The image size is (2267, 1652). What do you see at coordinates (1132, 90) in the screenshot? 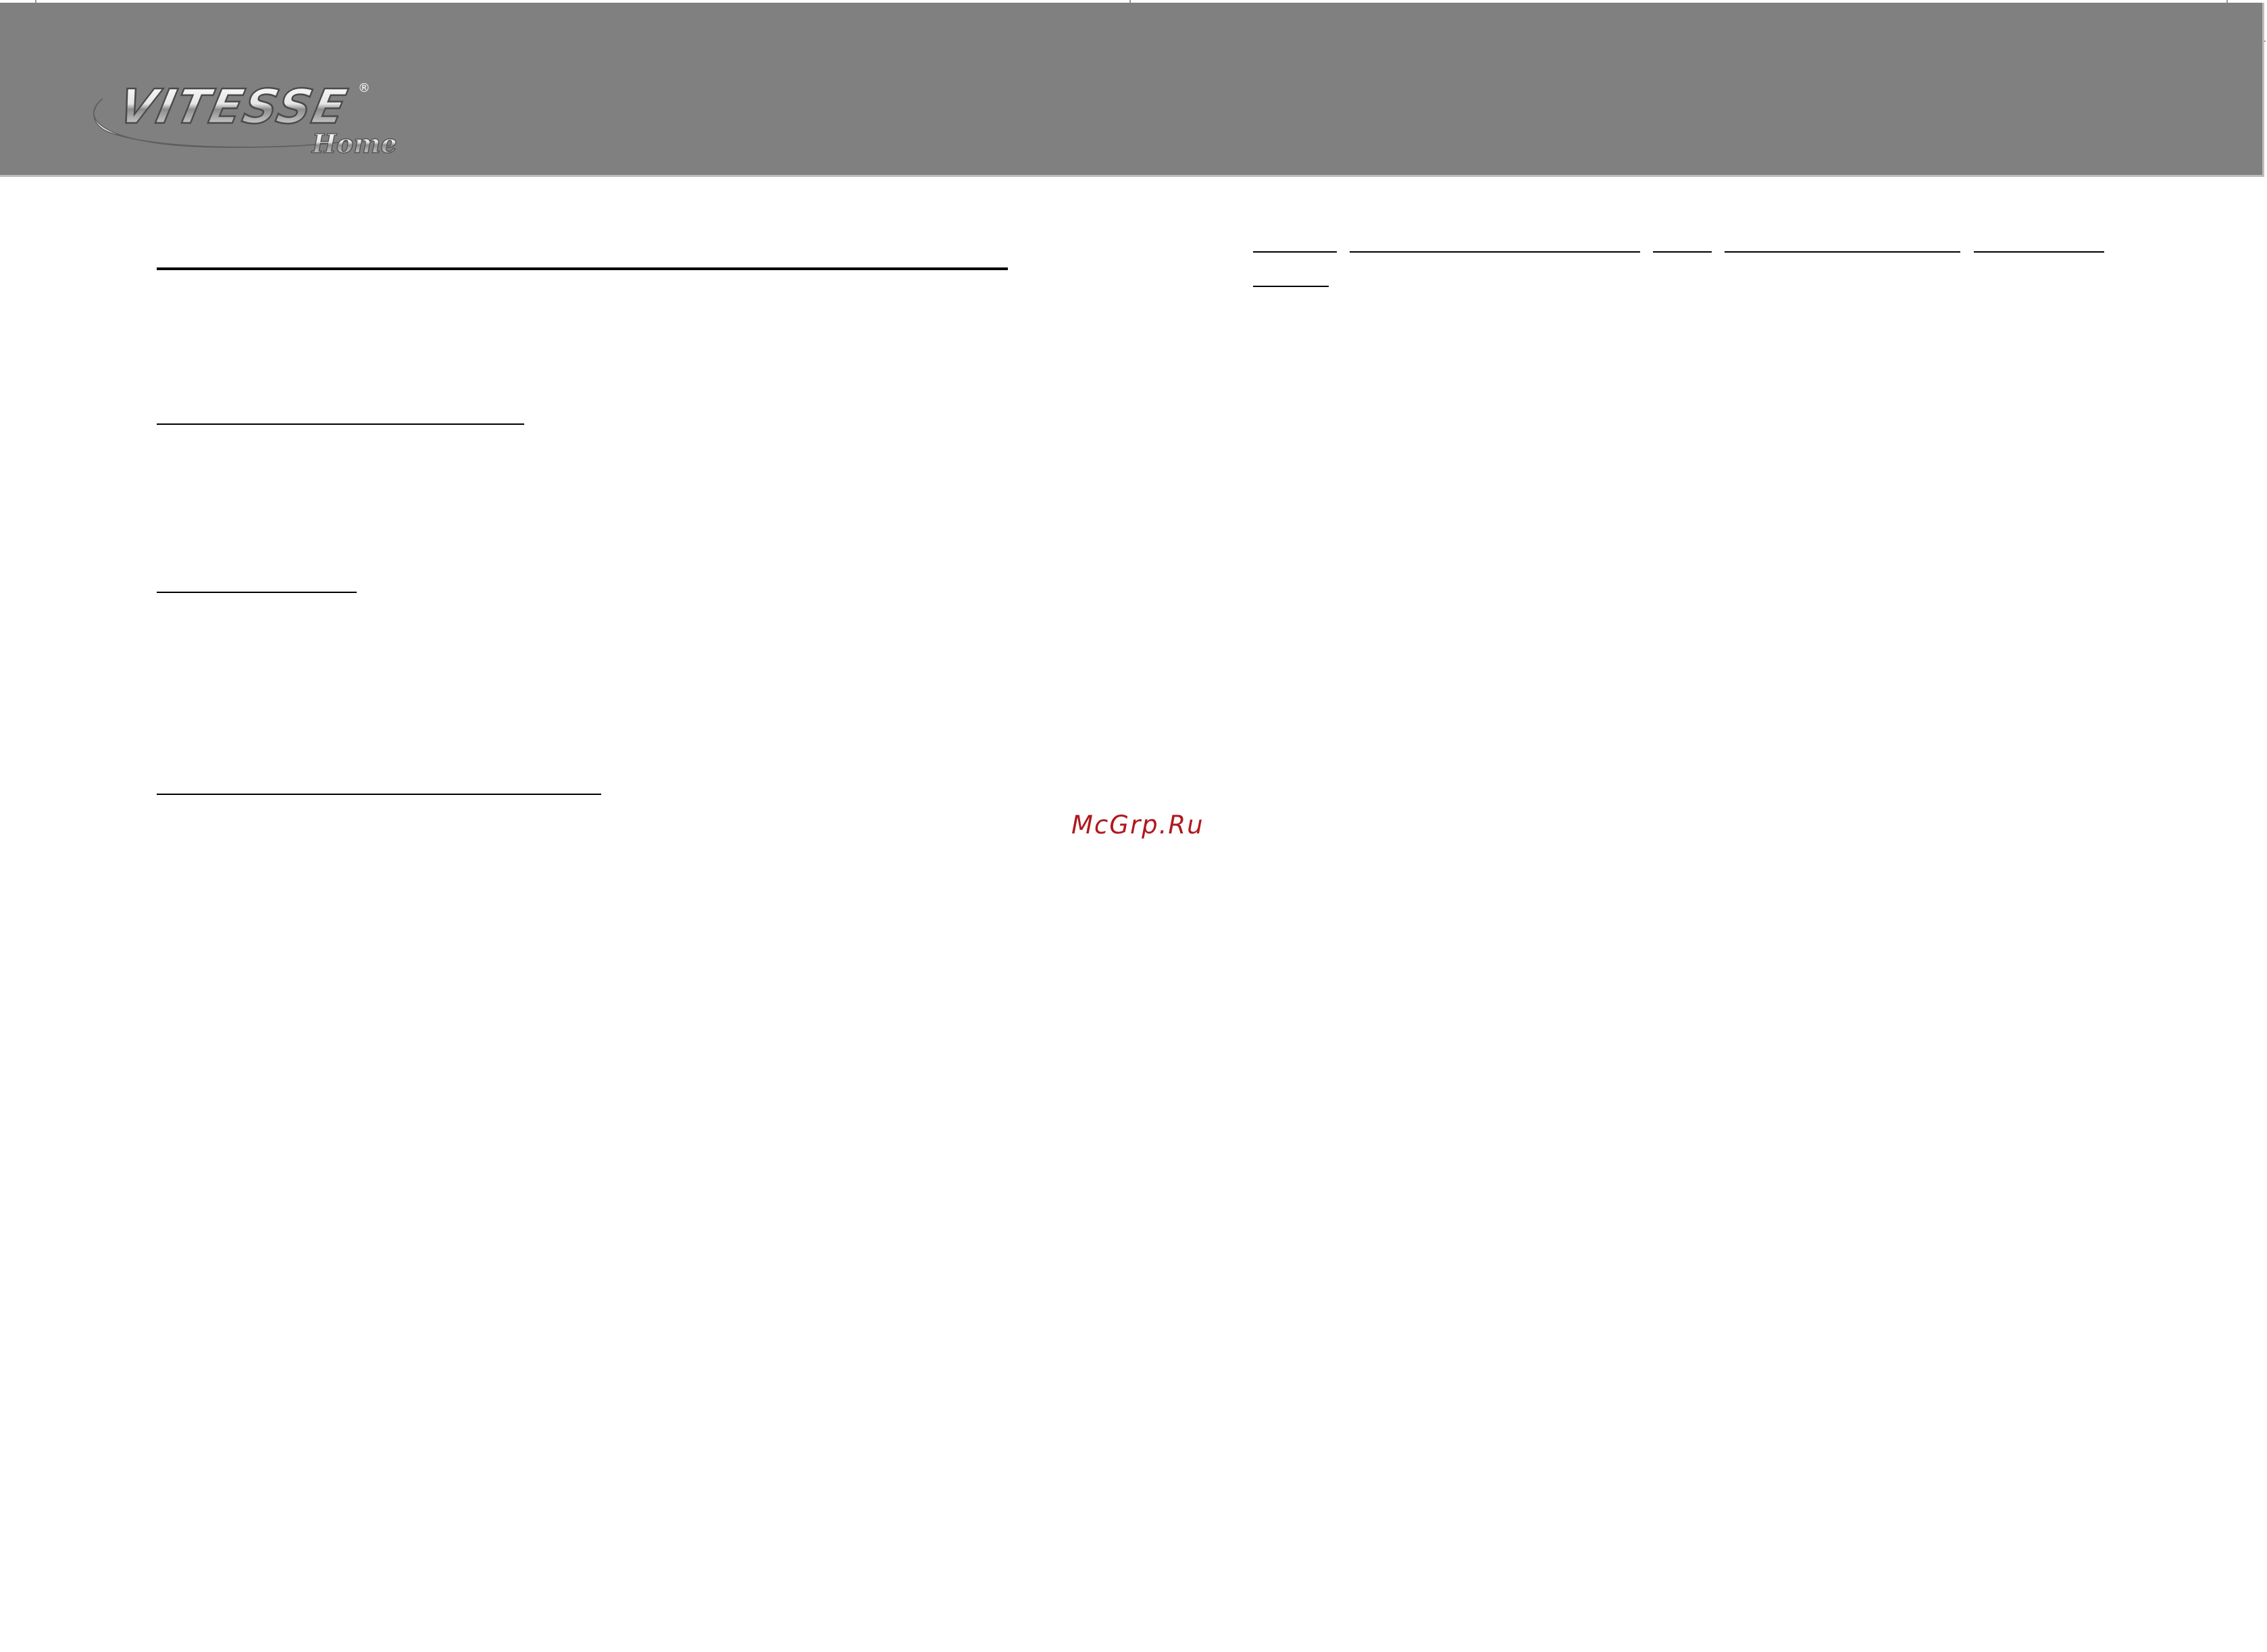
I see `page-header-band: VITESSE ® Home` at bounding box center [1132, 90].